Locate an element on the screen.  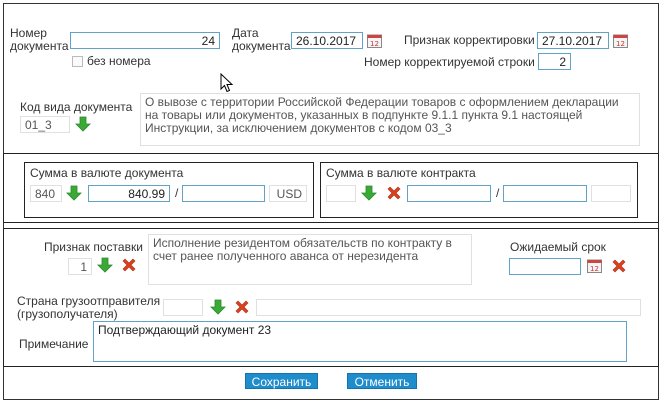
doc-currency-label: Сумма в валюте документа is located at coordinates (107, 173).